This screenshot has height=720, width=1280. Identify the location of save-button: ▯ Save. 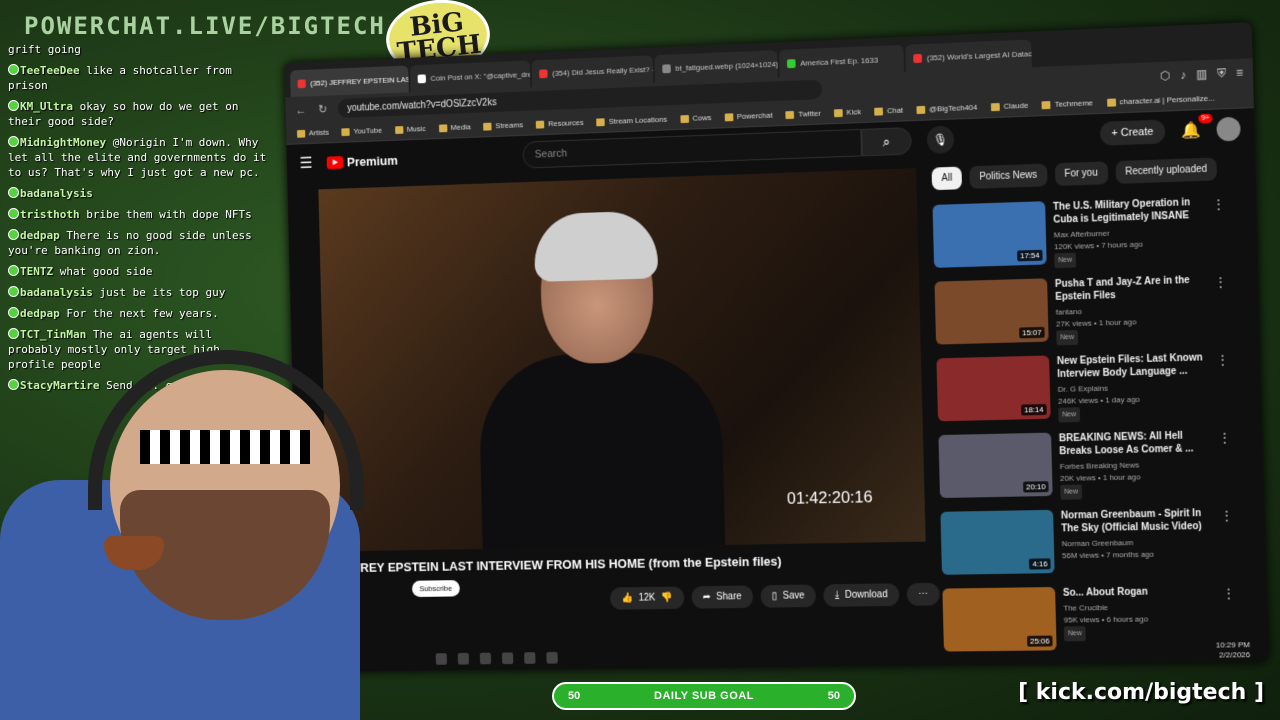
(788, 596).